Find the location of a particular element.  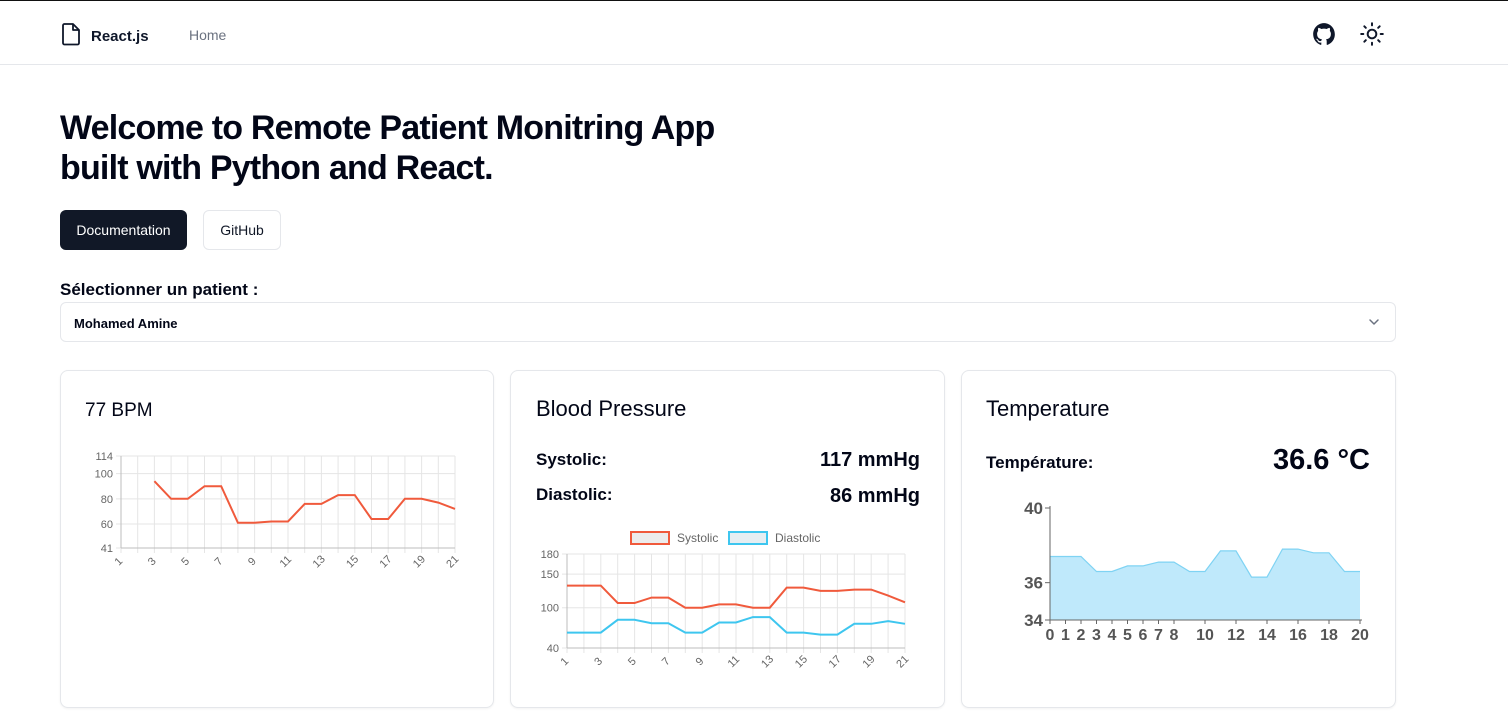

github-link-button is located at coordinates (1324, 34).